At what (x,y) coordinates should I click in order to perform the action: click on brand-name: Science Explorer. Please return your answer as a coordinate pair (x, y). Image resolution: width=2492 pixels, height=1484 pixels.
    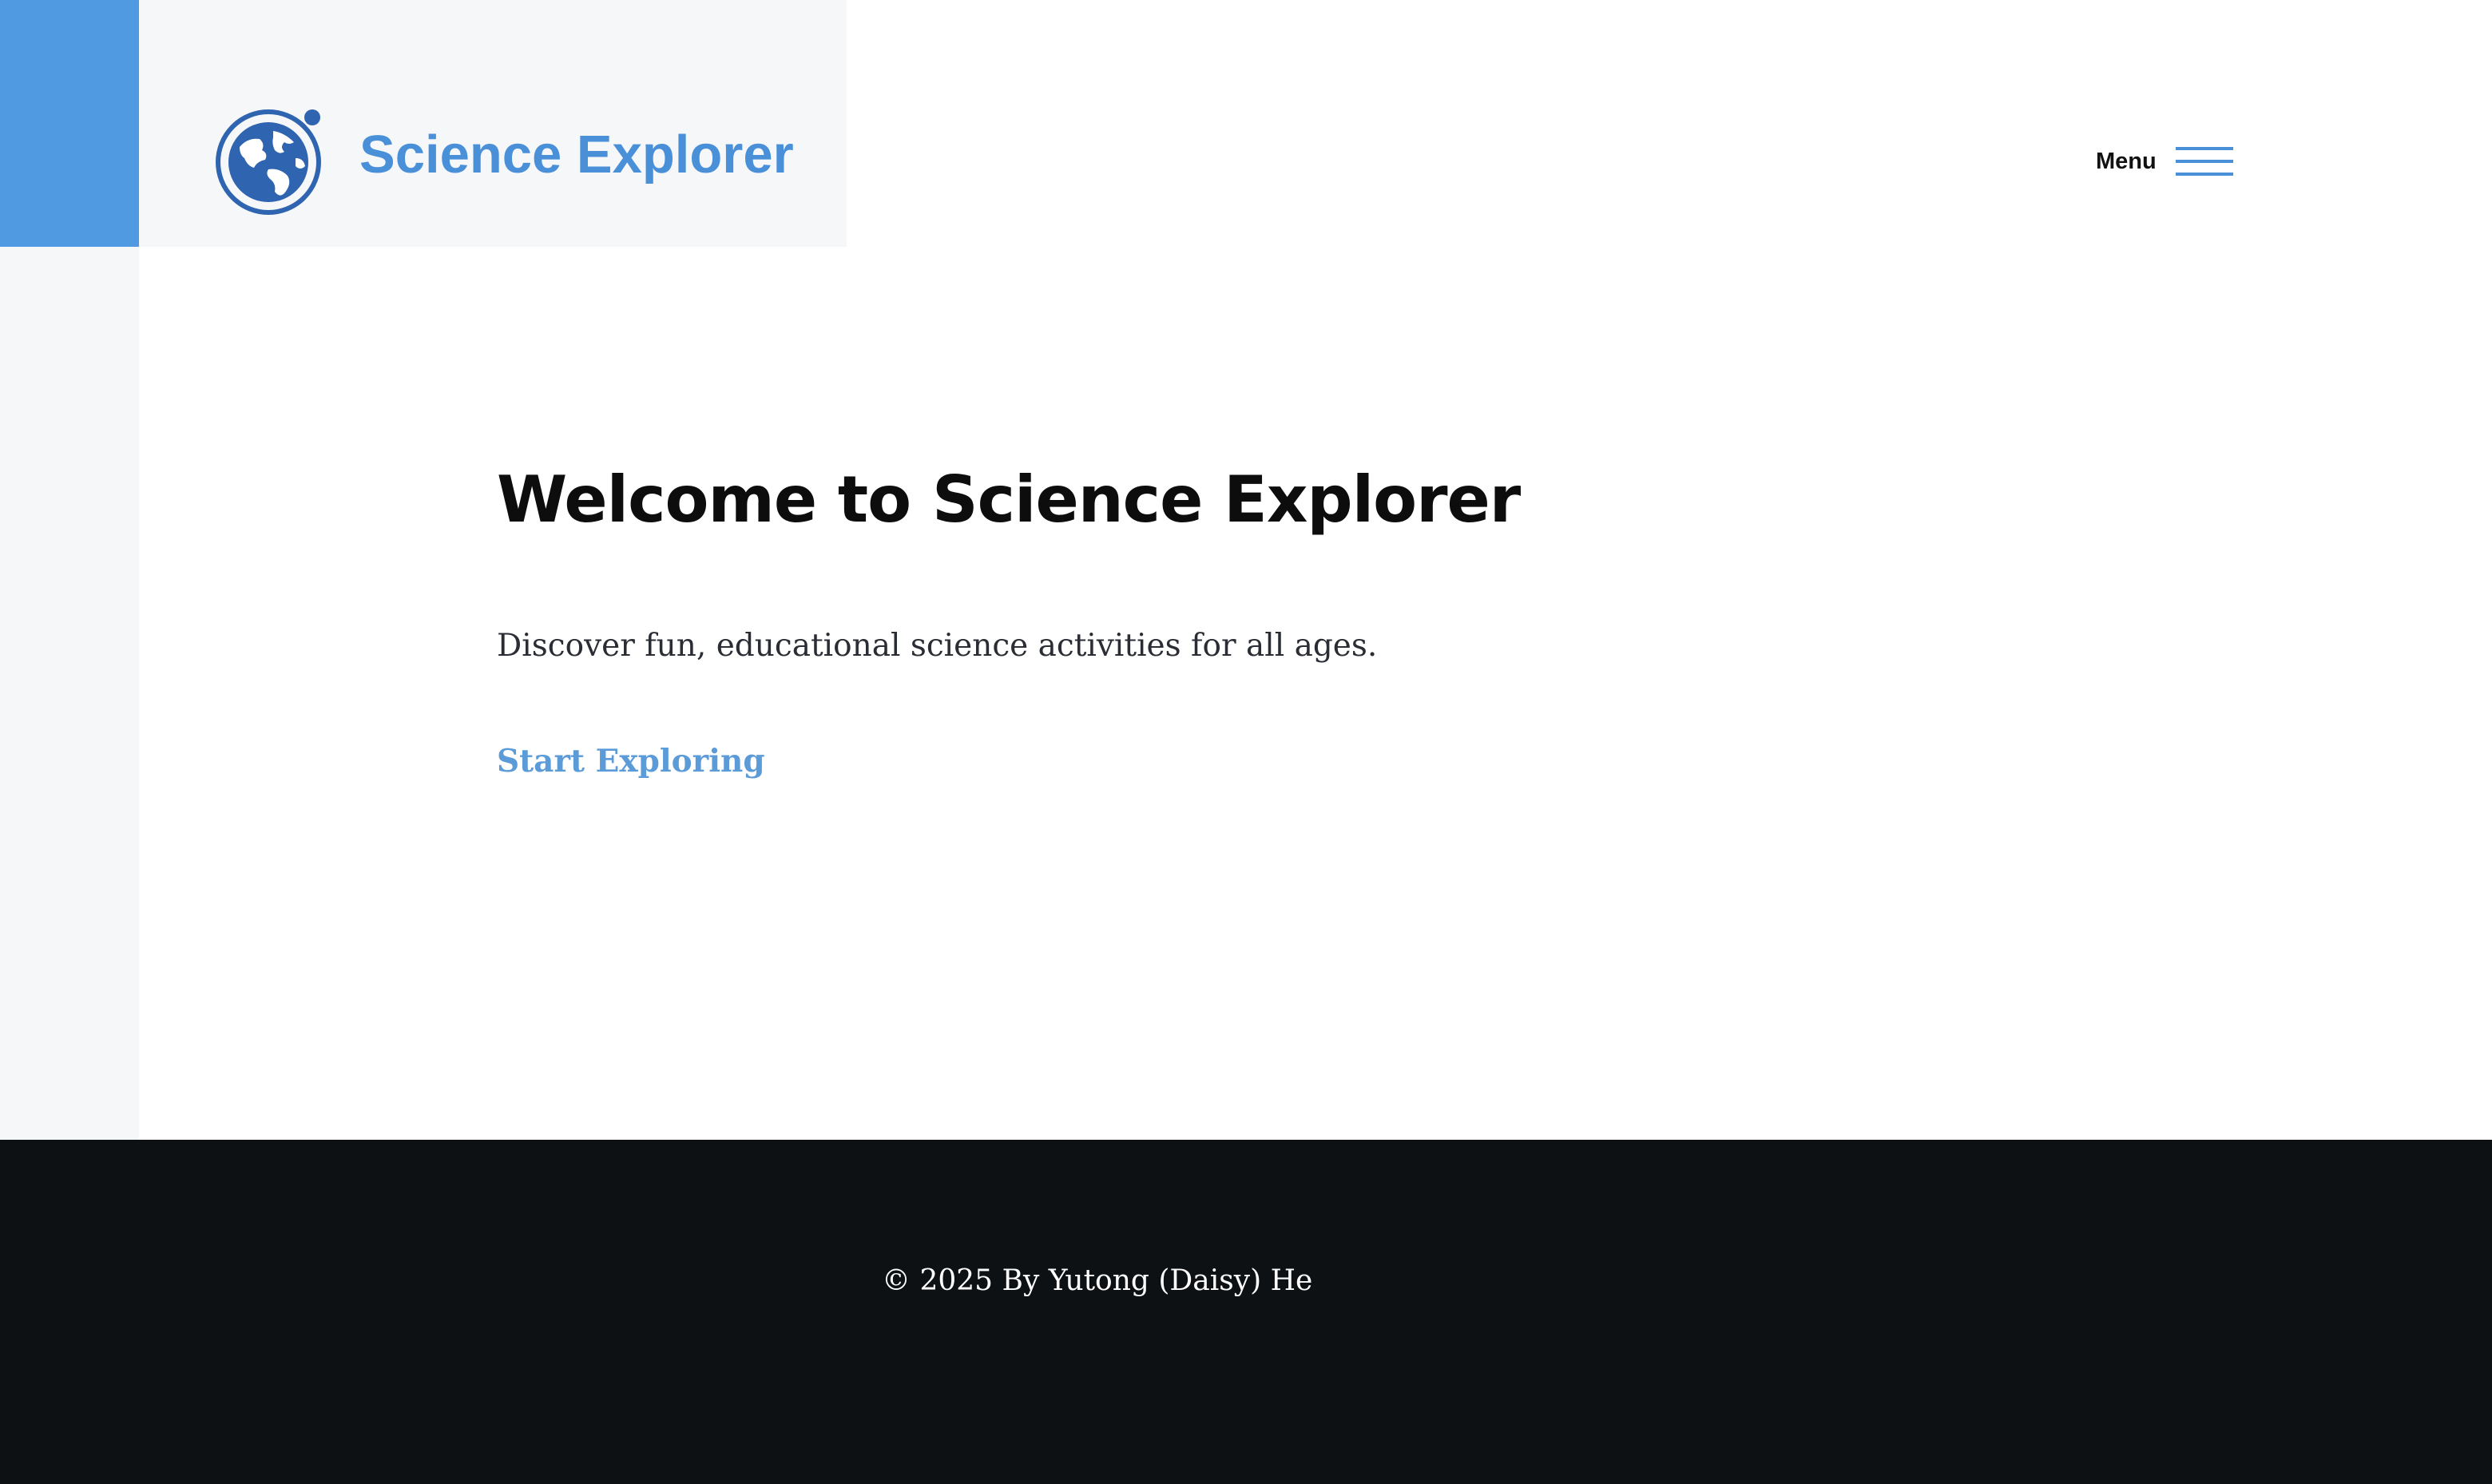
    Looking at the image, I should click on (577, 155).